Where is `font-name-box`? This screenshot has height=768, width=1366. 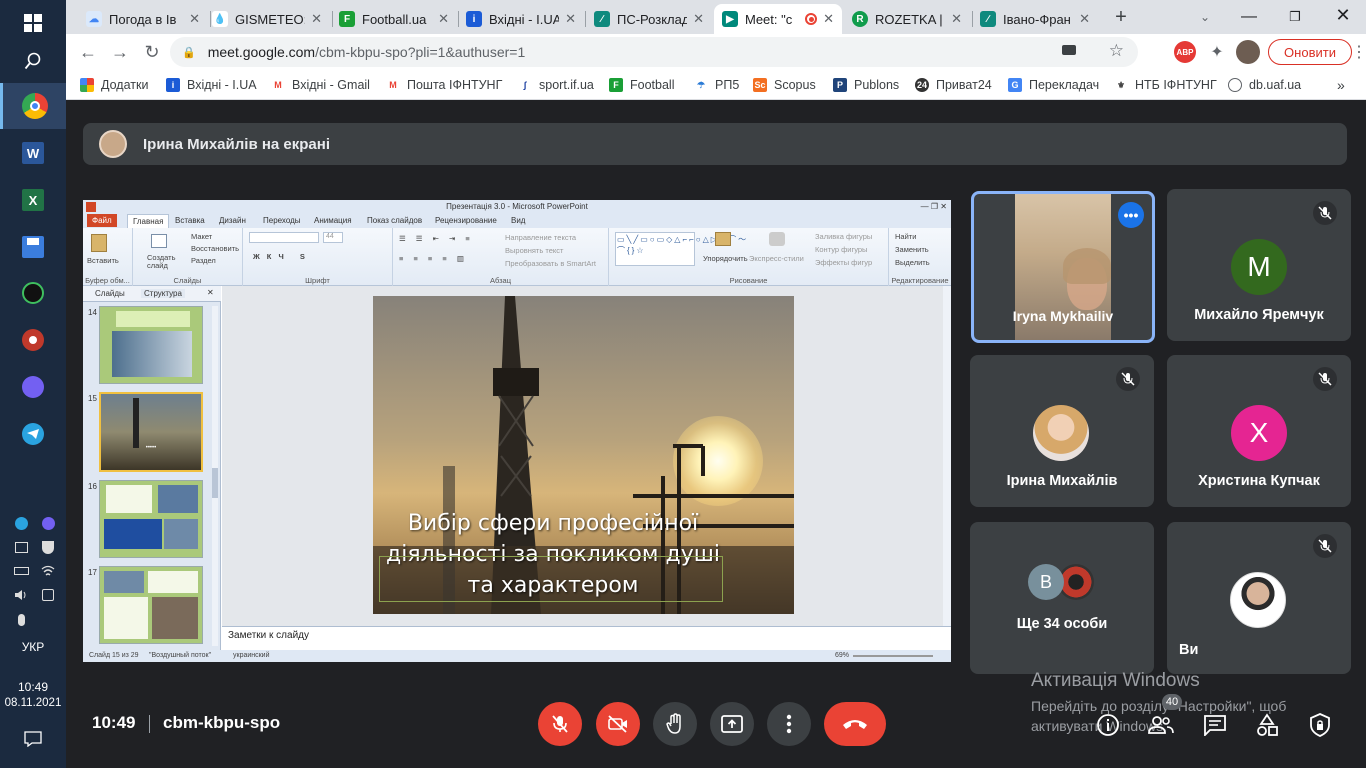
font-name-box is located at coordinates (284, 237).